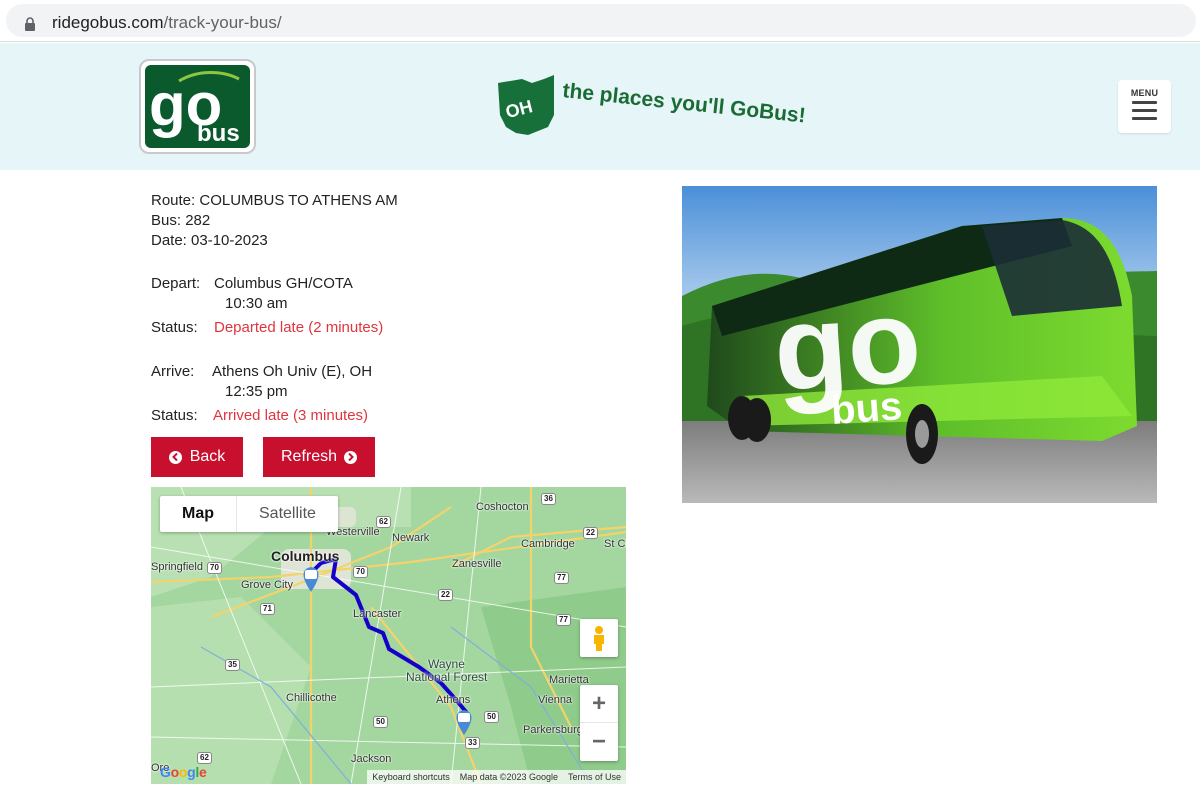 The image size is (1200, 796). I want to click on tagline-text: the places you'll GoBus!, so click(683, 103).